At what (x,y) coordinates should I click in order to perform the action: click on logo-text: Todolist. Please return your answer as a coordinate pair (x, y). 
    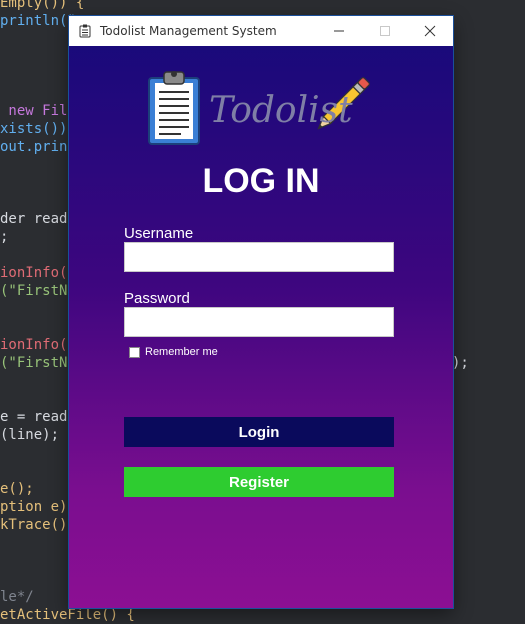
    Looking at the image, I should click on (281, 110).